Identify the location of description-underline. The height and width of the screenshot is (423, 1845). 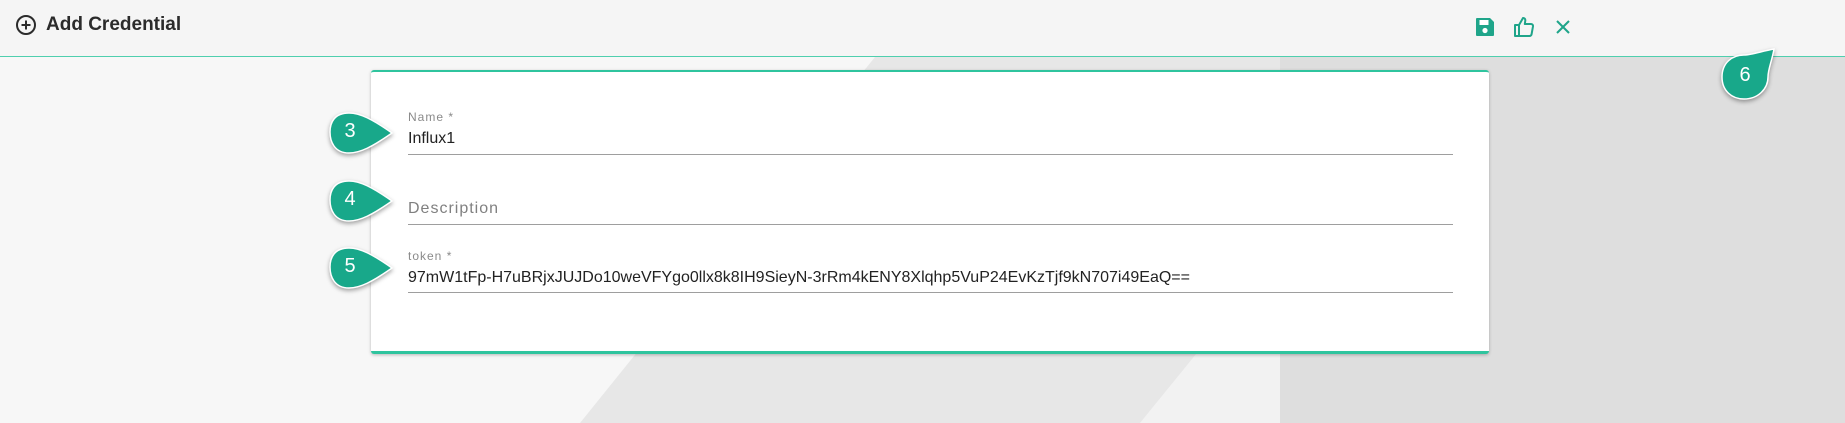
(930, 224).